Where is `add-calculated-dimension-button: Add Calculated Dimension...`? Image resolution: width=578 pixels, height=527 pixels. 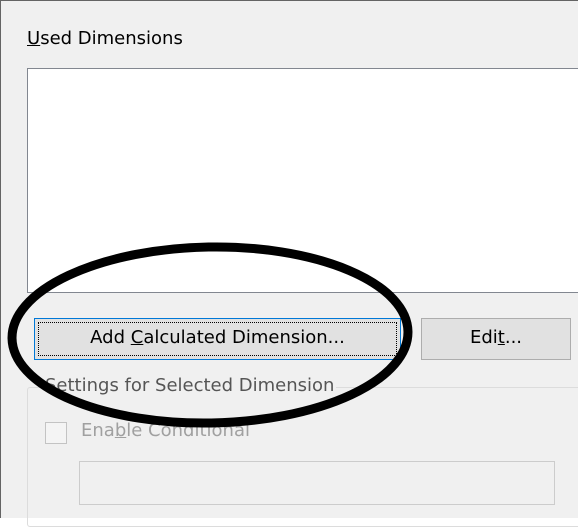 add-calculated-dimension-button: Add Calculated Dimension... is located at coordinates (217, 339).